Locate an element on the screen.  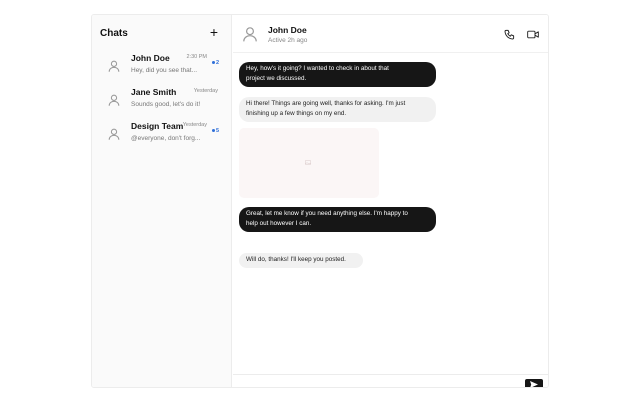
chat-item-name: Jane Smith is located at coordinates (154, 92).